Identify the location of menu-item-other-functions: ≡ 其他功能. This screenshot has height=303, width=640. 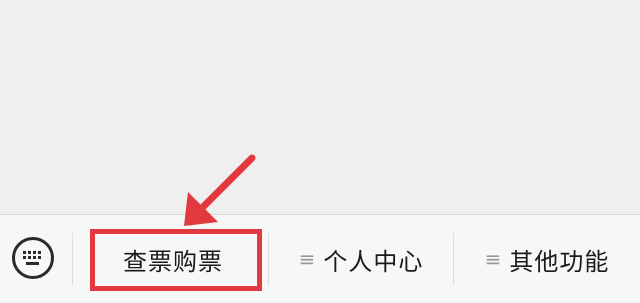
(547, 259).